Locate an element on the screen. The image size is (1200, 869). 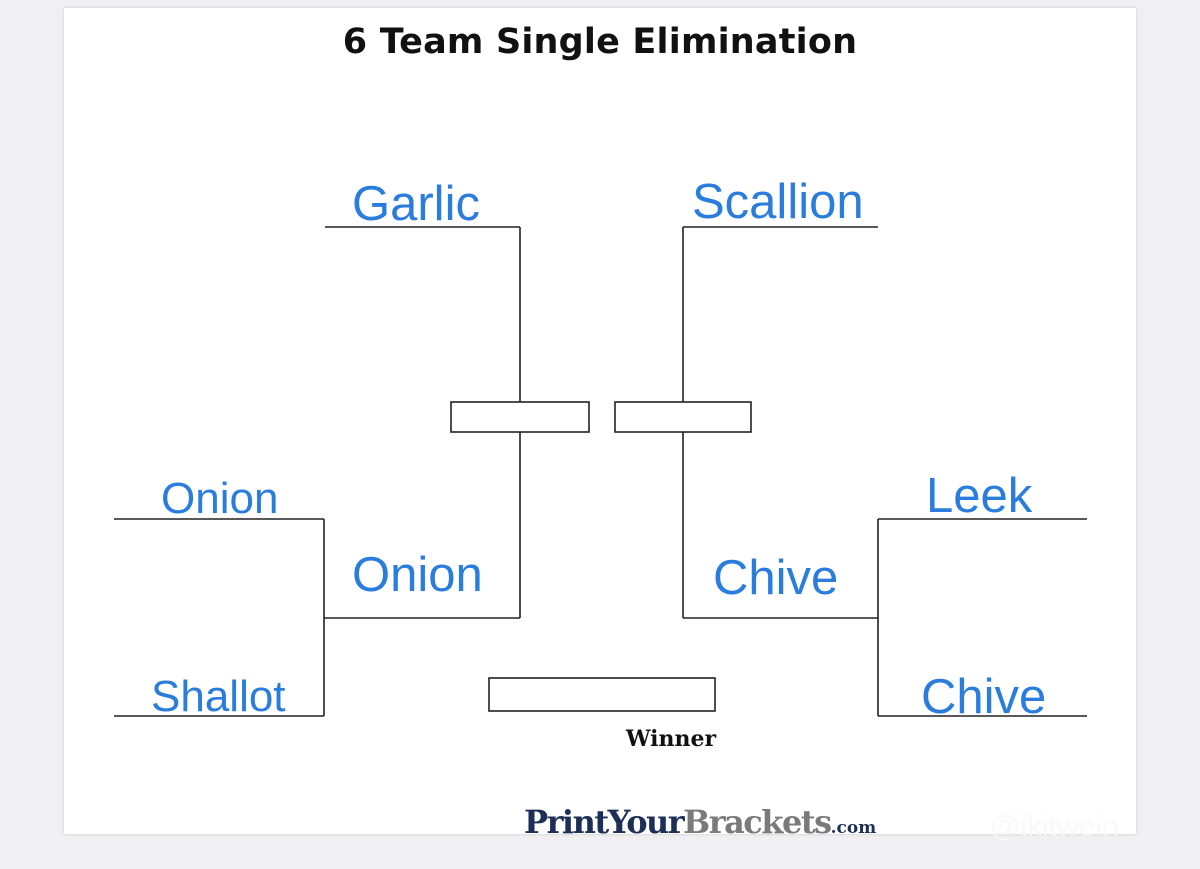
right-round1-top-team: Leek is located at coordinates (979, 496).